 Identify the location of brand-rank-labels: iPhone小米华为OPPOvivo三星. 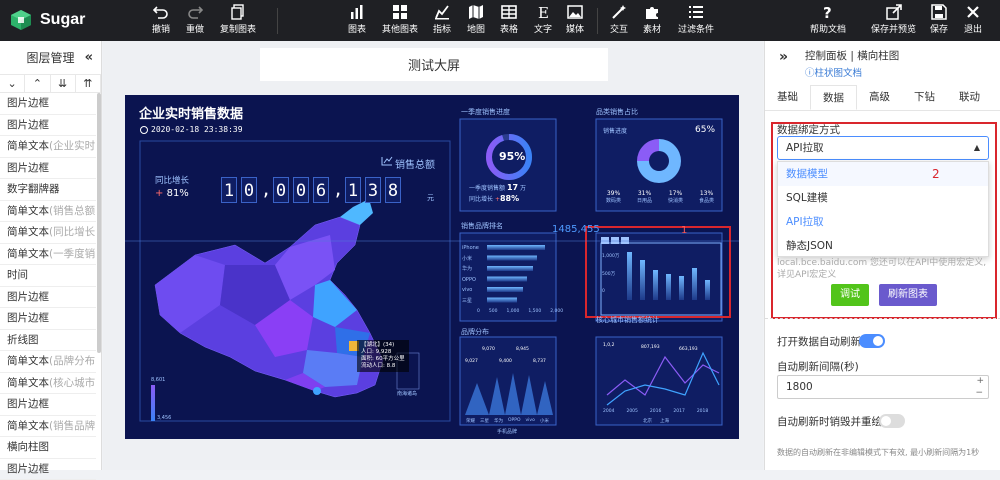
(470, 274).